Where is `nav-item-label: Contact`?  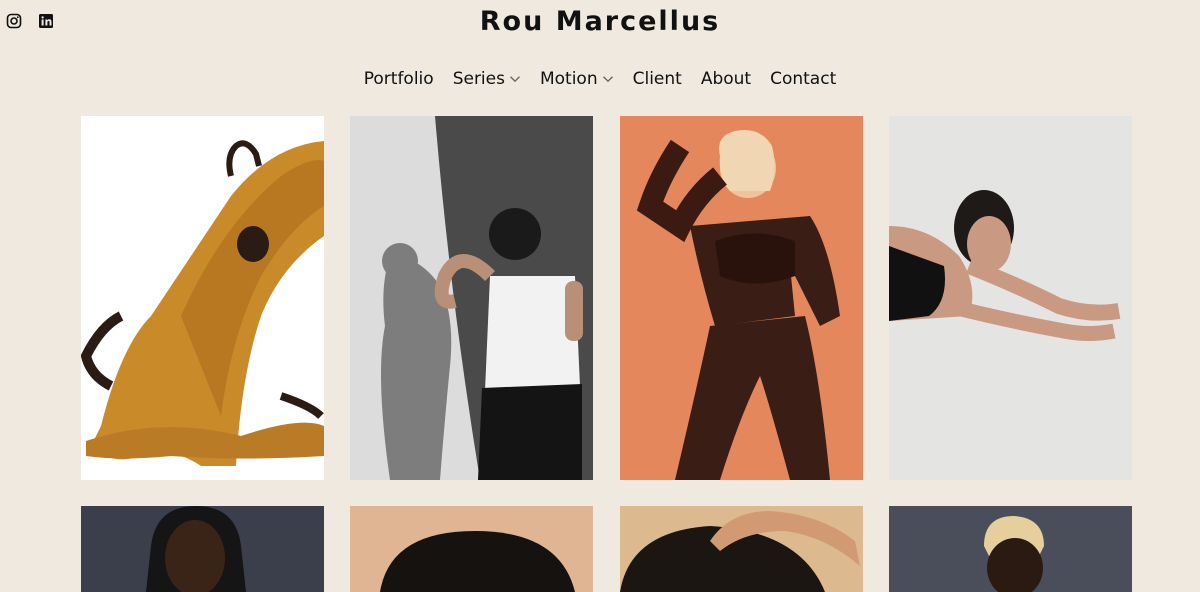 nav-item-label: Contact is located at coordinates (803, 79).